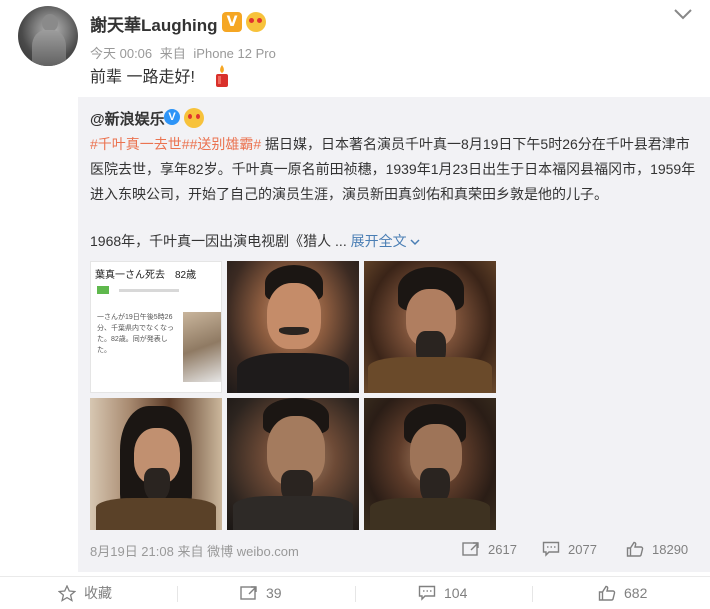  Describe the element at coordinates (103, 290) in the screenshot. I see `news-logo` at that location.